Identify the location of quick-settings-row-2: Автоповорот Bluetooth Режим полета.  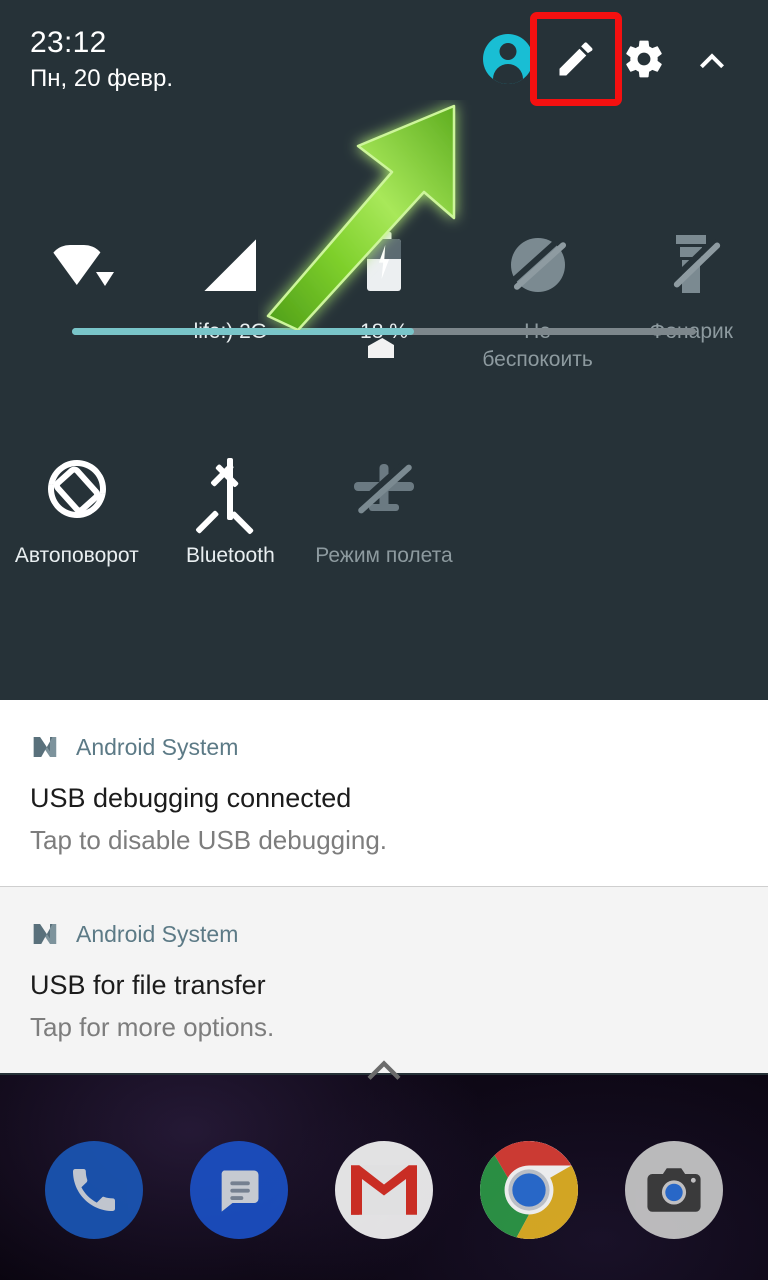
(384, 509).